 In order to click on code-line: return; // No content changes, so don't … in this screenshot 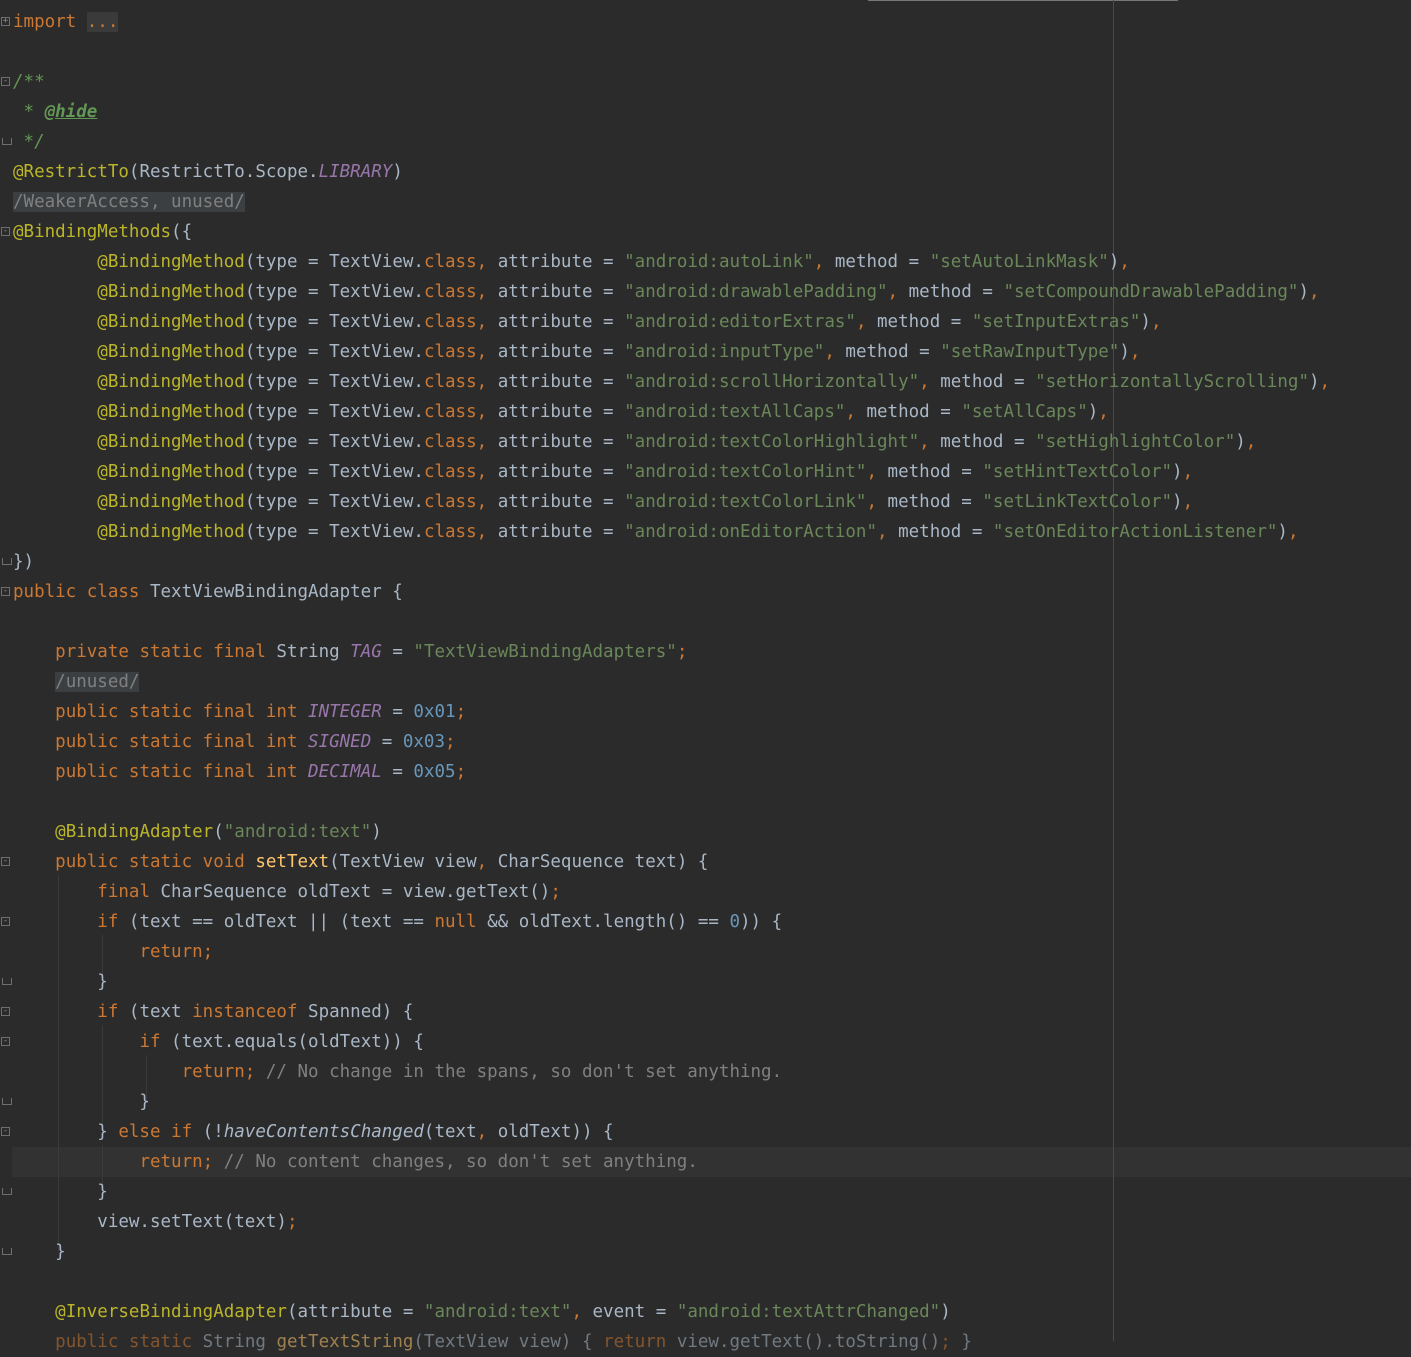, I will do `click(355, 1162)`.